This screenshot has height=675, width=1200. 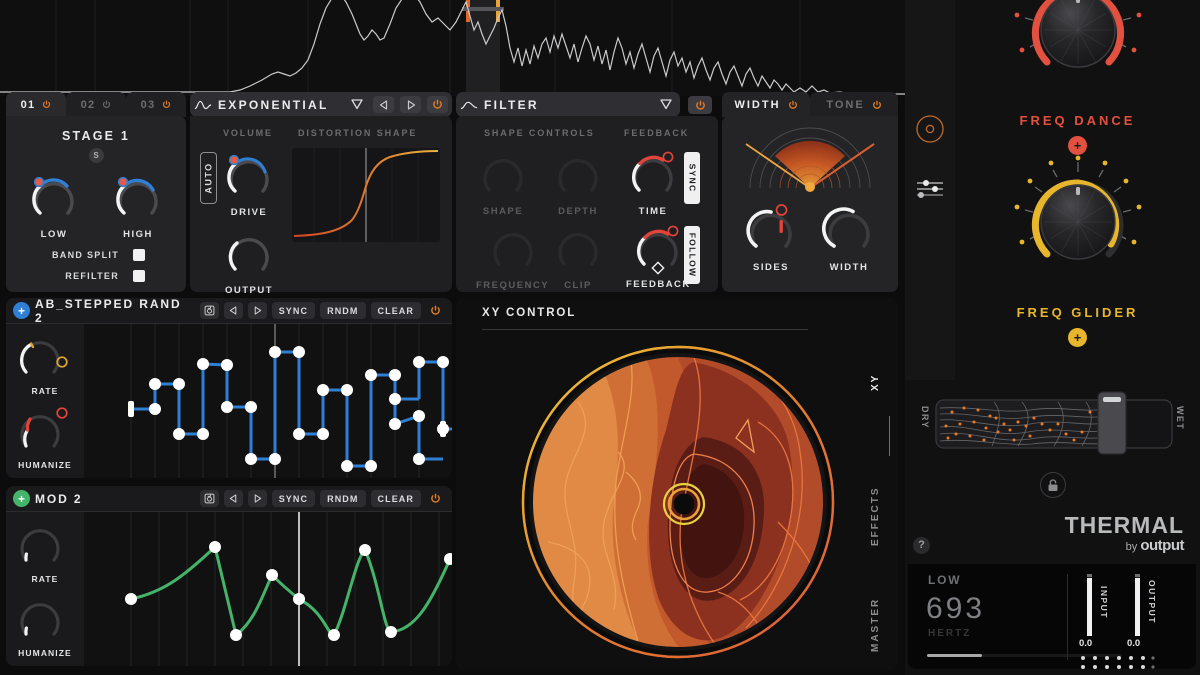 What do you see at coordinates (383, 104) in the screenshot?
I see `distortion-prev-button` at bounding box center [383, 104].